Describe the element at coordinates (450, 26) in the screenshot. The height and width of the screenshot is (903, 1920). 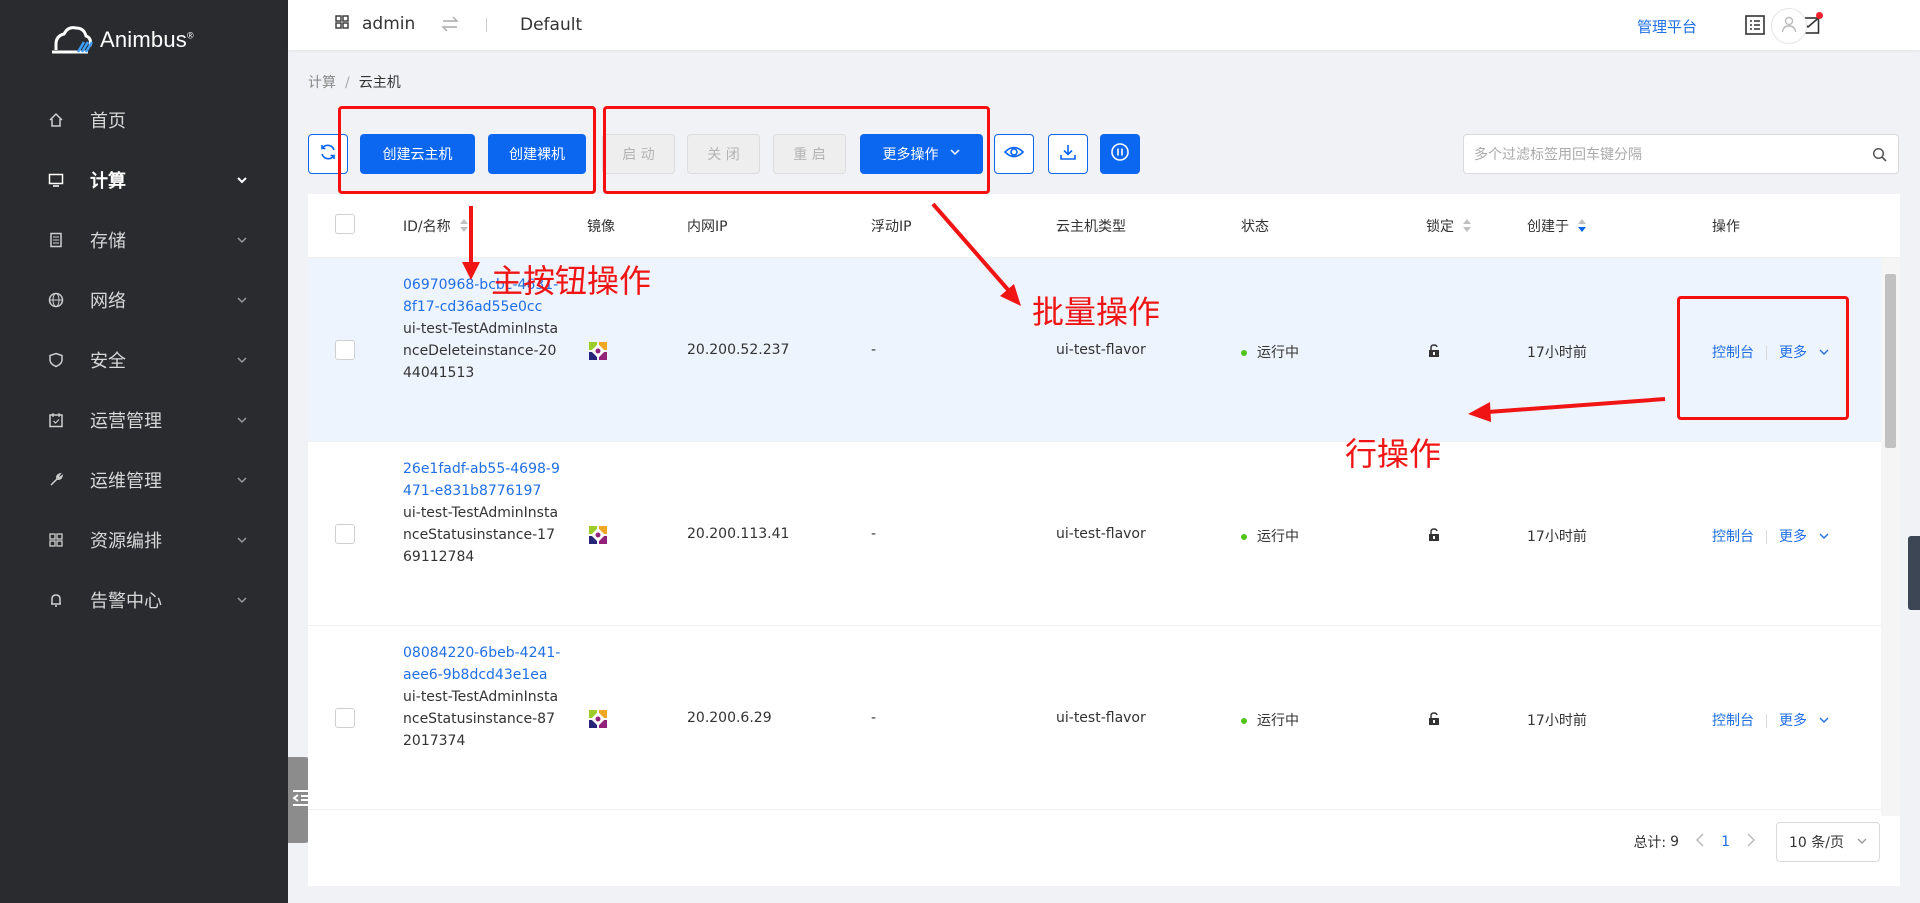
I see `swap-icon` at that location.